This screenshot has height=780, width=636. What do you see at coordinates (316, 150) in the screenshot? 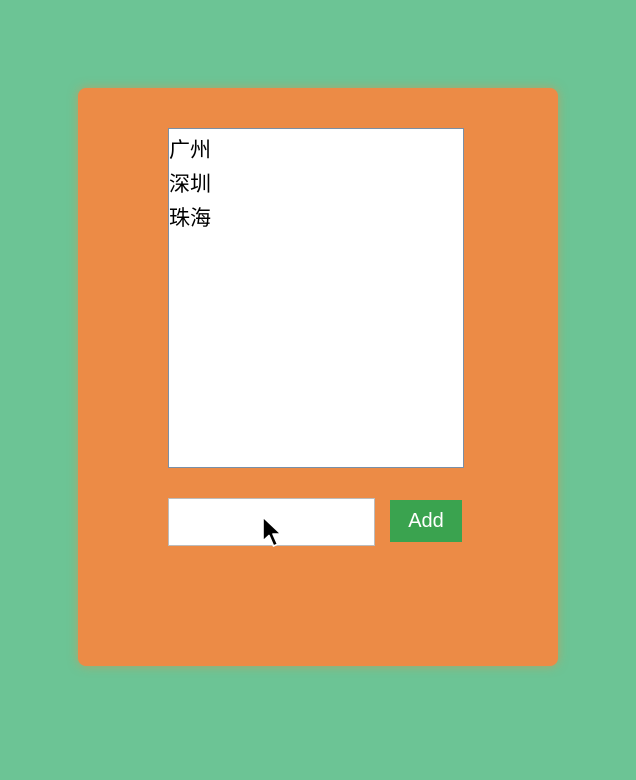
I see `list-item: 广州` at bounding box center [316, 150].